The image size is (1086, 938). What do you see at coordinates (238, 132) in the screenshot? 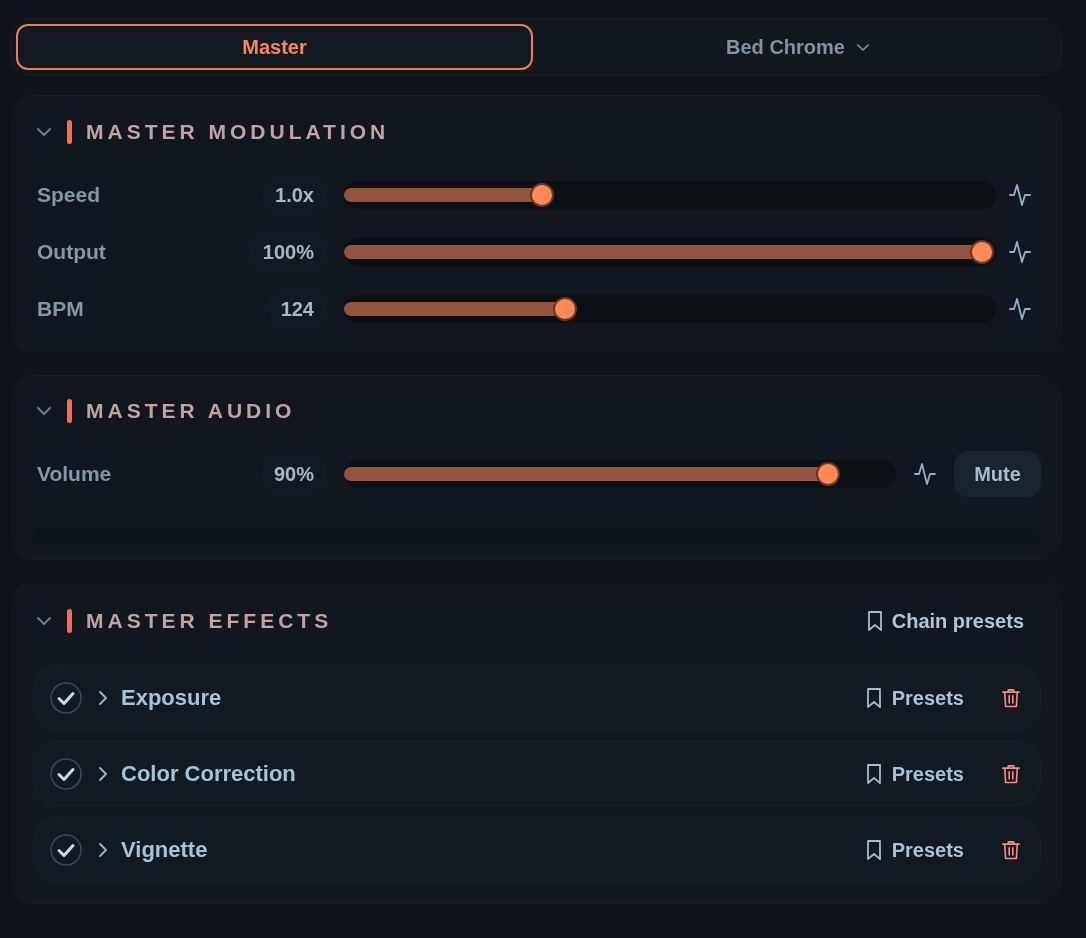
I see `section-title: MASTER MODULATION` at bounding box center [238, 132].